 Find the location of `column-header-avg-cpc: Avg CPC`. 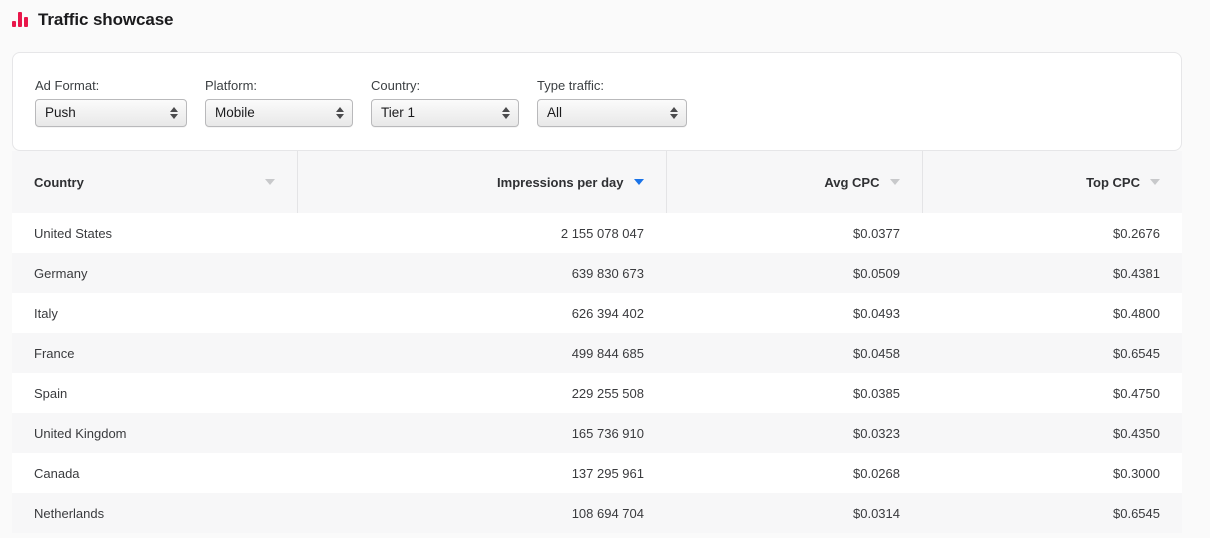

column-header-avg-cpc: Avg CPC is located at coordinates (794, 182).